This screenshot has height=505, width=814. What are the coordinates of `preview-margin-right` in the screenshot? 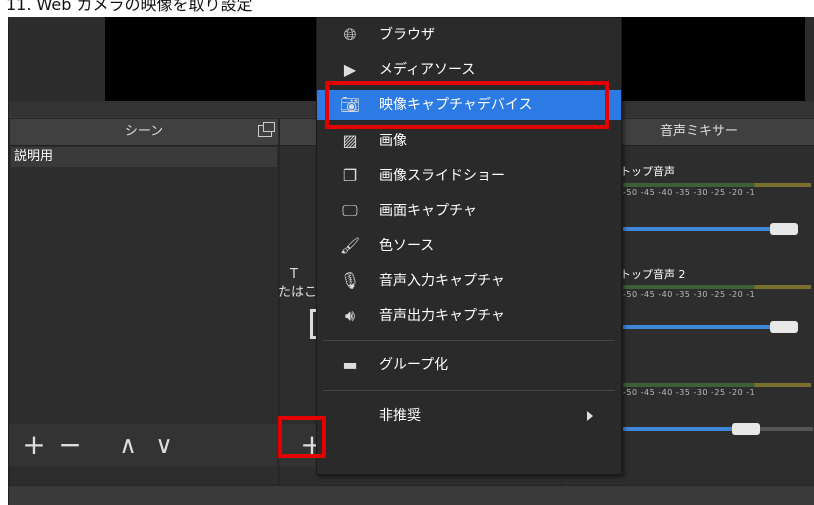 It's located at (809, 60).